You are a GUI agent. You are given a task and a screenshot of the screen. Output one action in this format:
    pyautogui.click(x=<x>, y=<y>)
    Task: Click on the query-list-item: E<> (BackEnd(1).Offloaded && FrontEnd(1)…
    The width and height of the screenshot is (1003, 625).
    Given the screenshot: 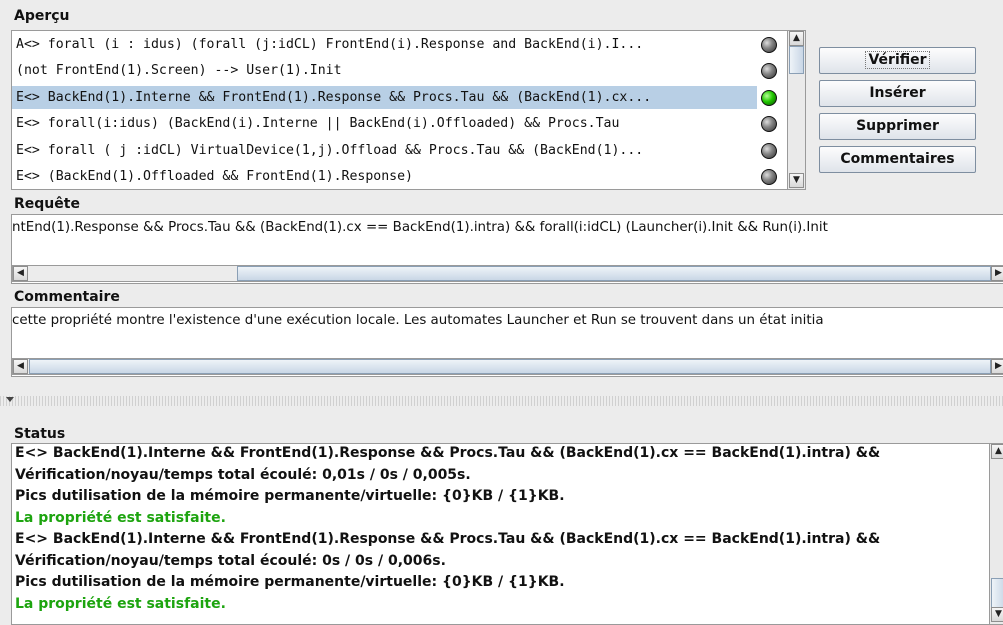 What is the action you would take?
    pyautogui.click(x=384, y=176)
    